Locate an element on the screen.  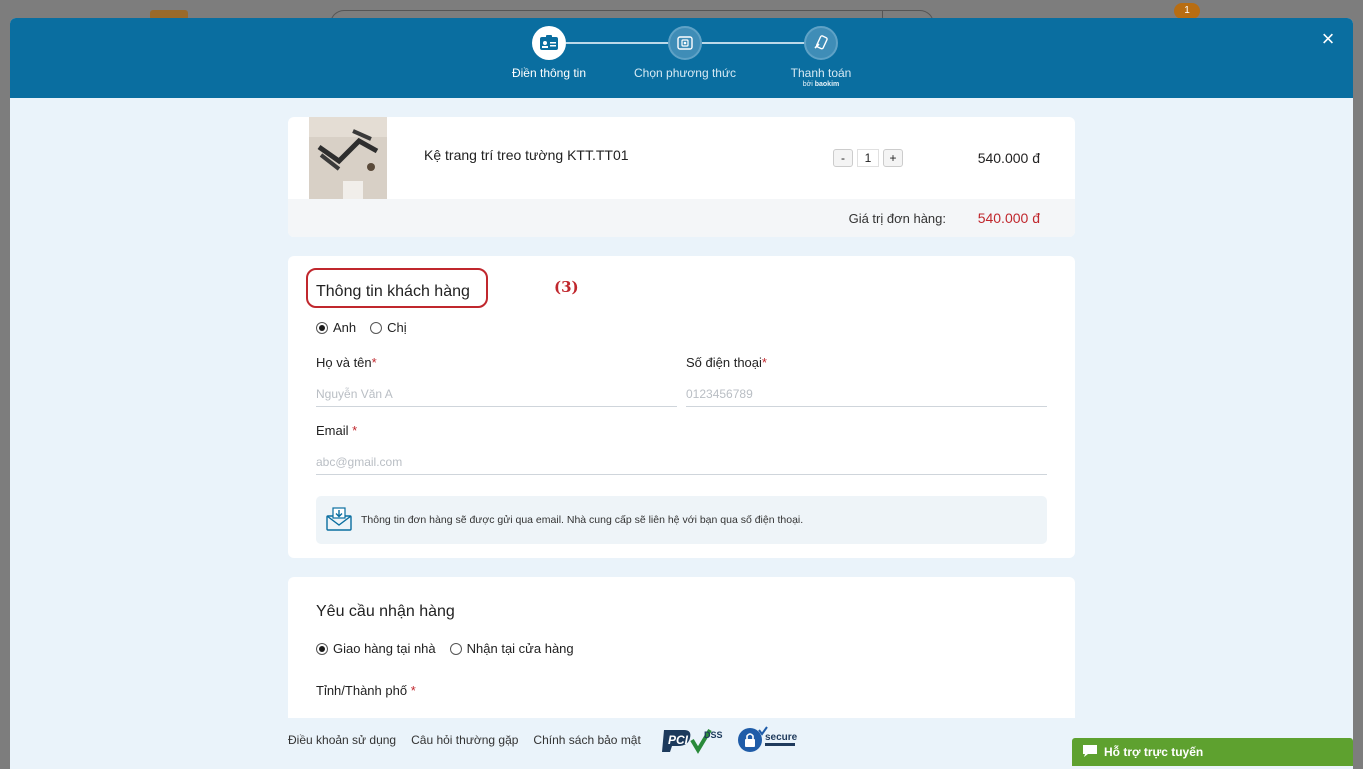
radio-label: Giao hàng tại nhà is located at coordinates (384, 648).